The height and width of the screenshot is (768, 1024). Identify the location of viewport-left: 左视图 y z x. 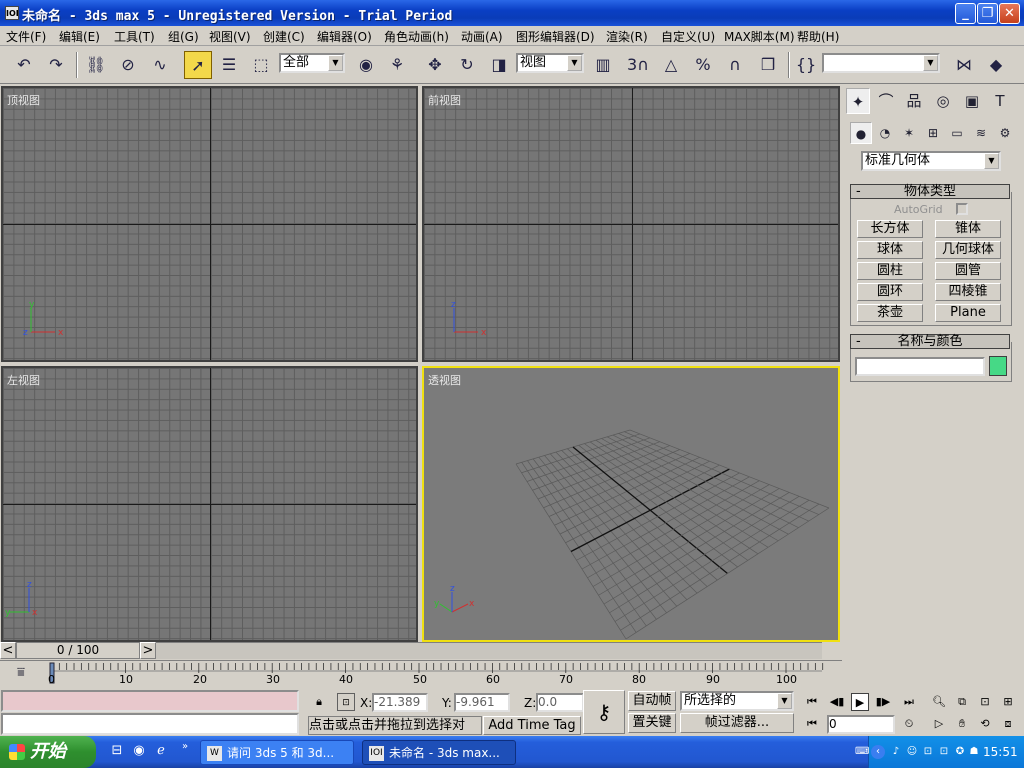
(209, 504).